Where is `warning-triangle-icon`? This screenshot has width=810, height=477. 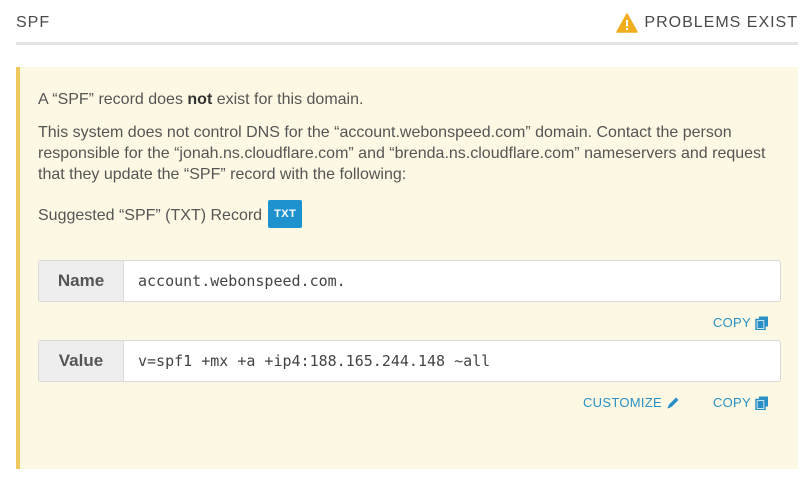 warning-triangle-icon is located at coordinates (627, 23).